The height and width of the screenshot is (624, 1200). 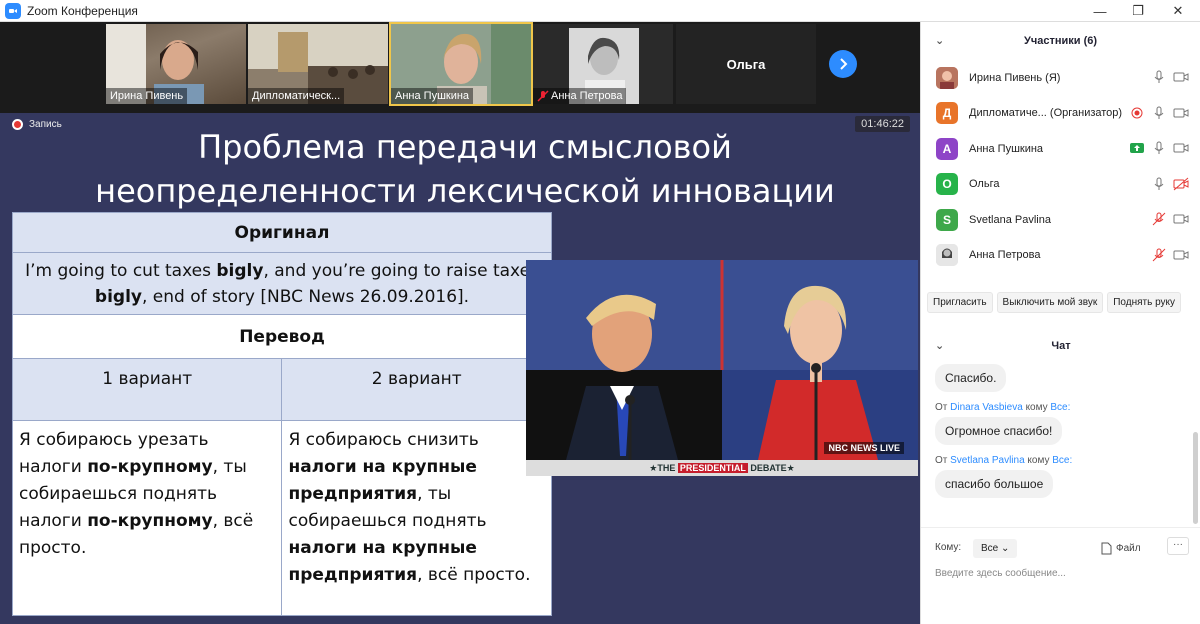 I want to click on file-button: Файл, so click(x=1121, y=548).